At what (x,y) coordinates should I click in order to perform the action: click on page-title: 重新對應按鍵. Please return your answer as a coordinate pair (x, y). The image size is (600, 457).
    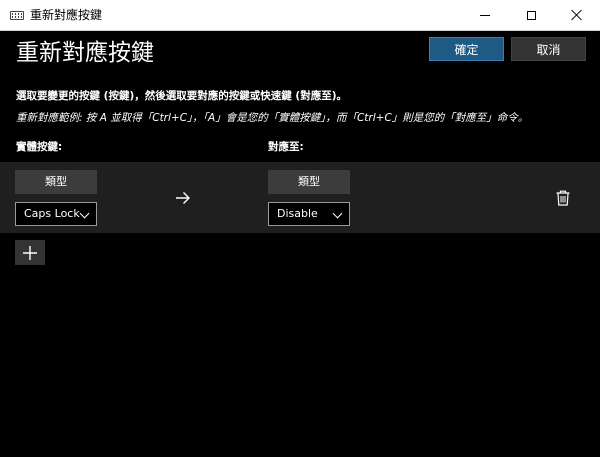
    Looking at the image, I should click on (85, 53).